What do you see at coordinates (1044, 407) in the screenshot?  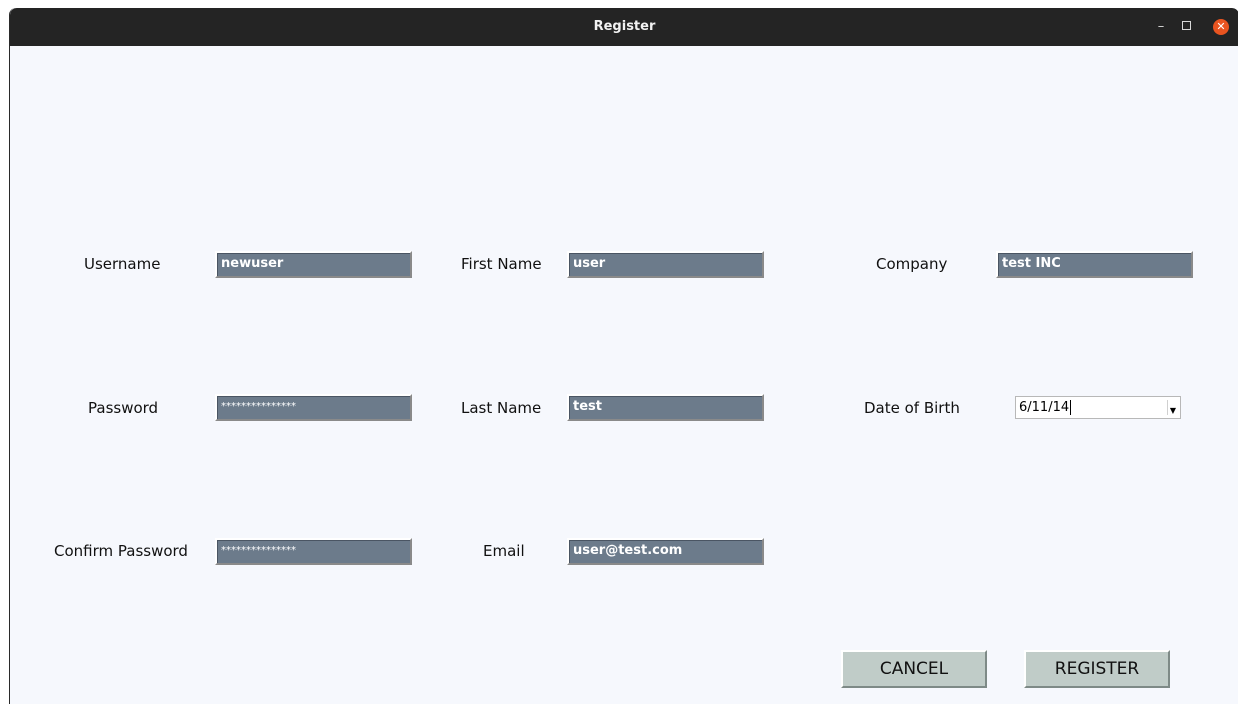 I see `date-of-birth-value: 6/11/14` at bounding box center [1044, 407].